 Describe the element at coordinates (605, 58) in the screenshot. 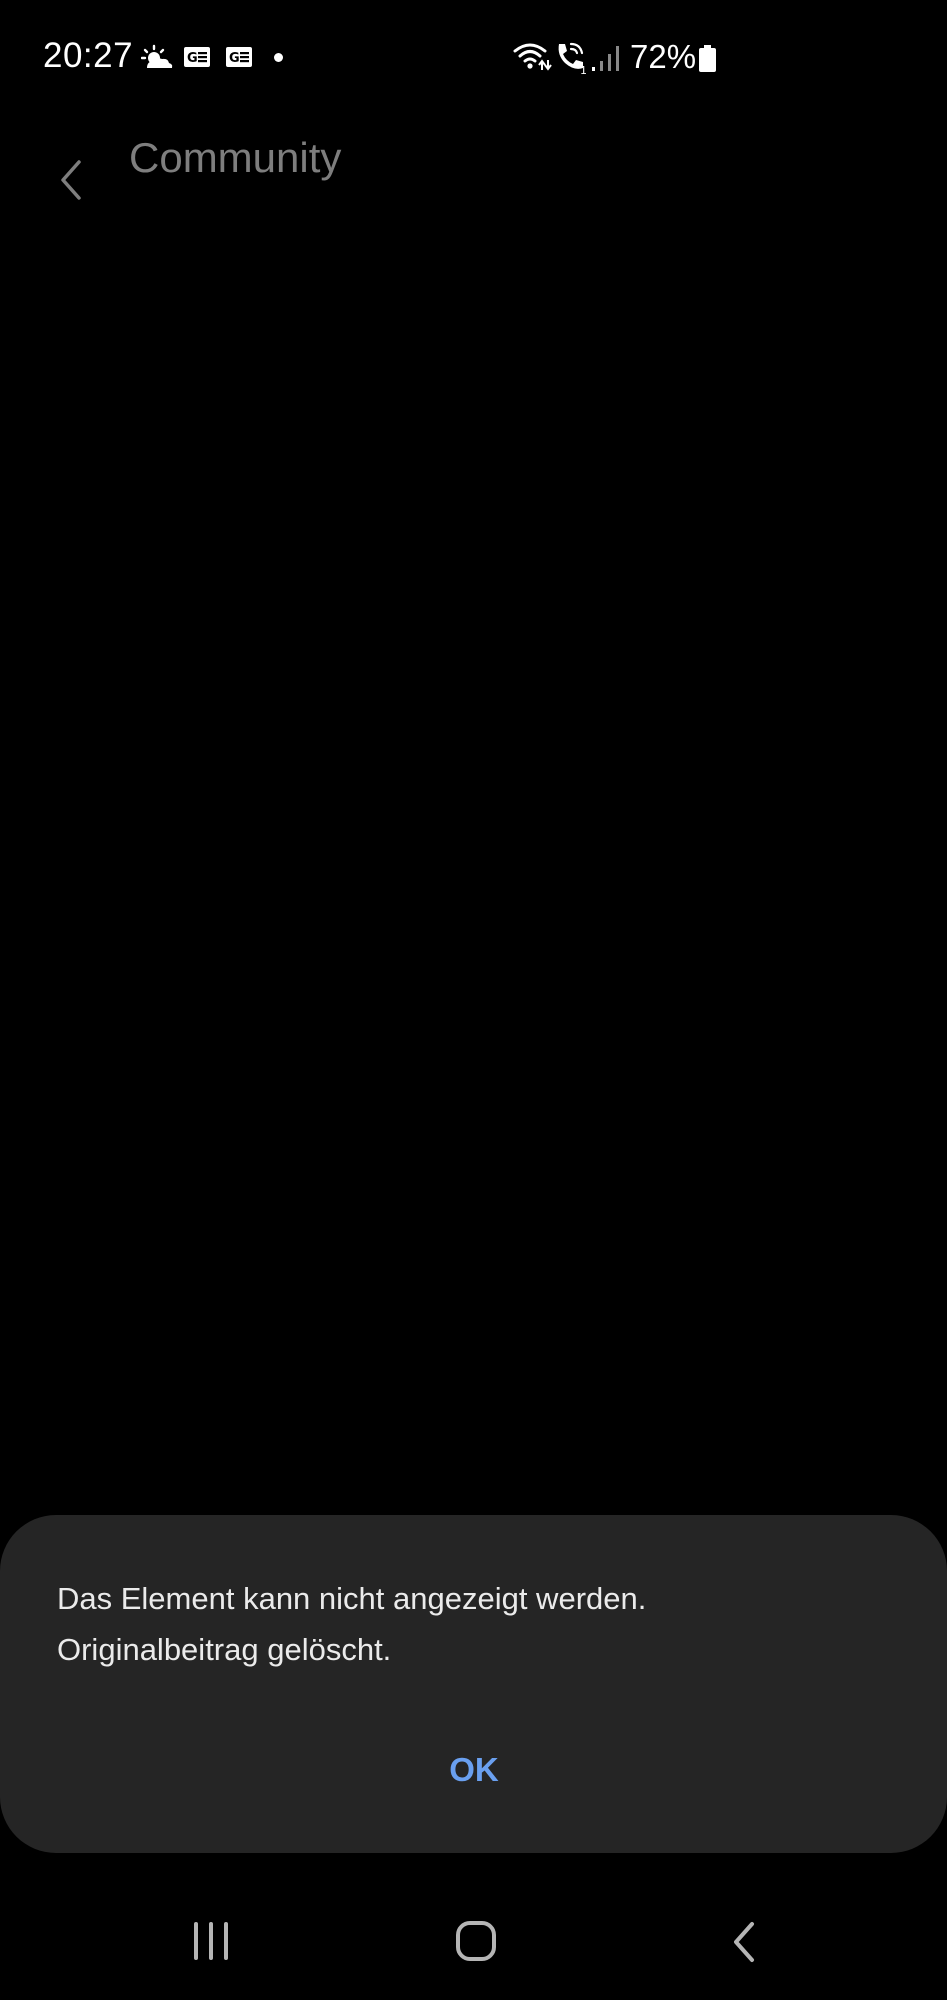

I see `signal-icon` at that location.